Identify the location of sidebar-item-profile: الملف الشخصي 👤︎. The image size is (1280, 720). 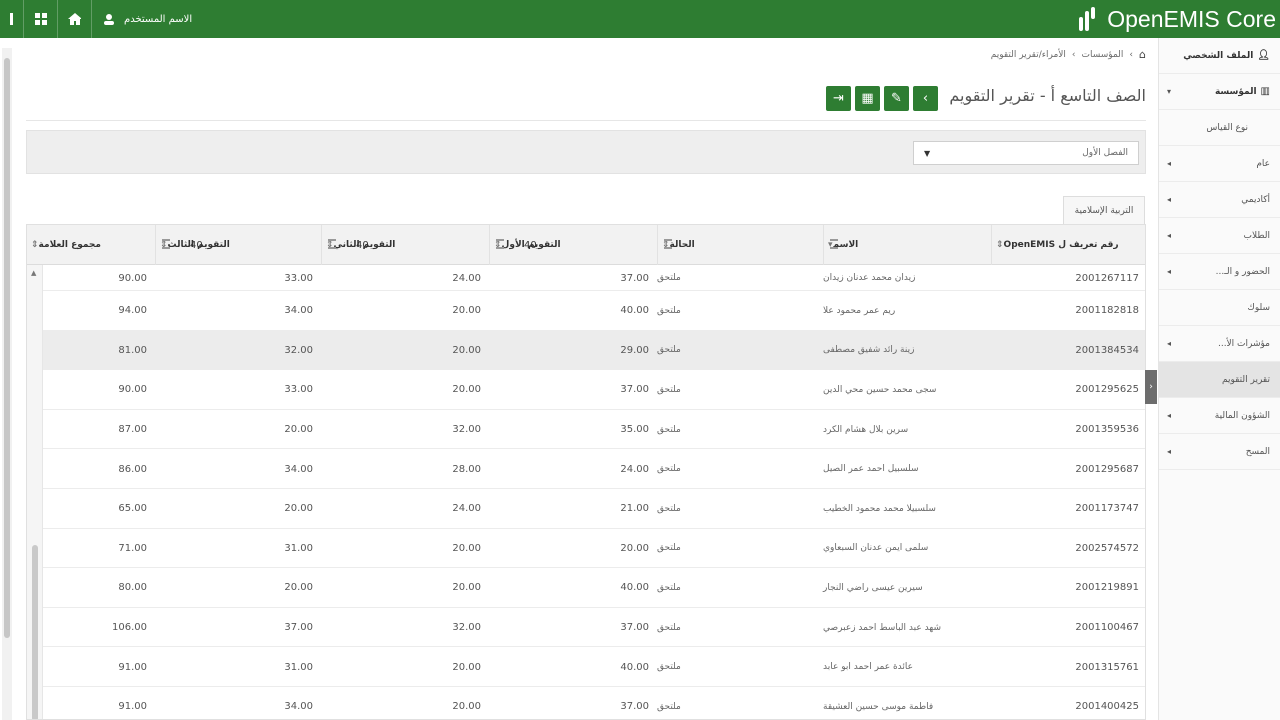
(1219, 56).